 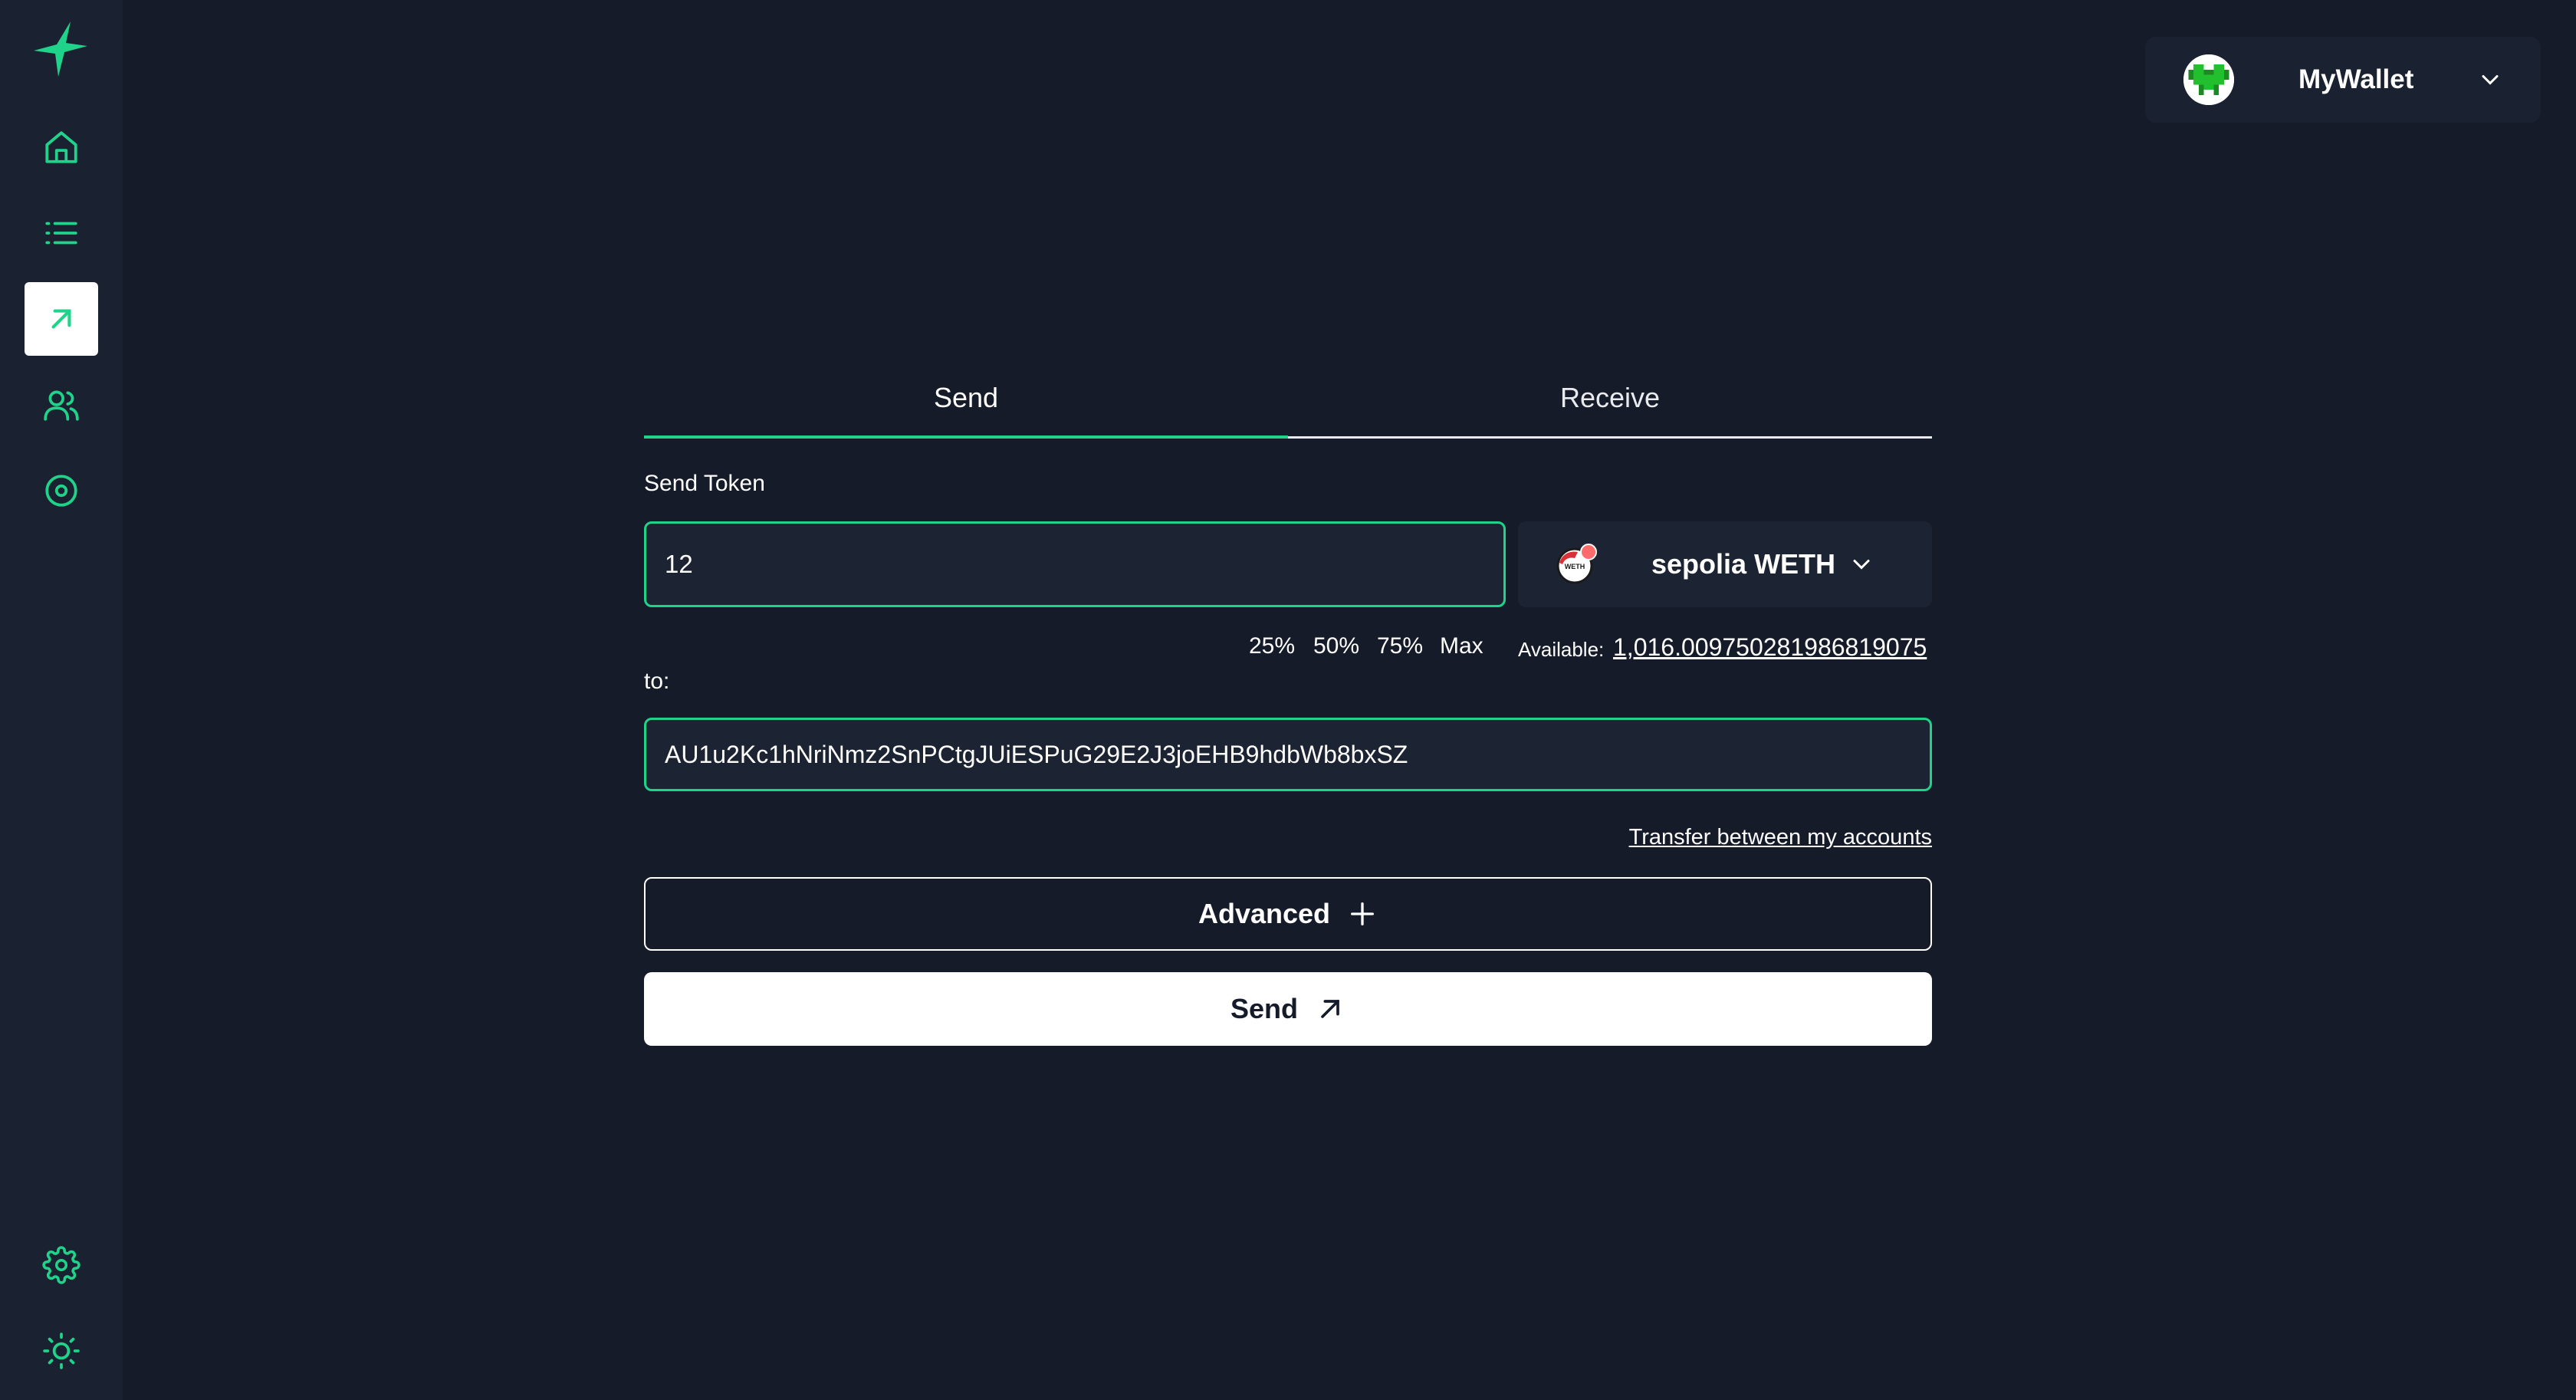 What do you see at coordinates (1075, 564) in the screenshot?
I see `amount-input` at bounding box center [1075, 564].